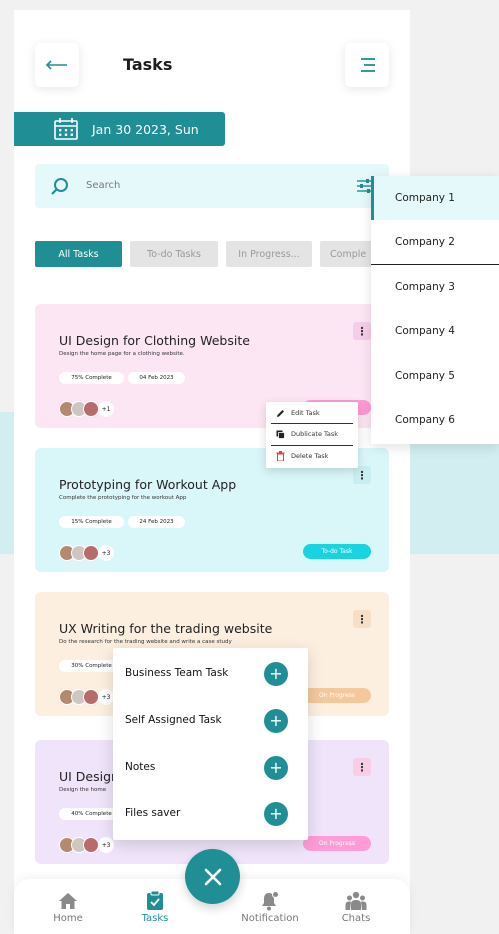  Describe the element at coordinates (145, 129) in the screenshot. I see `date-label: Jan 30 2023, Sun` at that location.